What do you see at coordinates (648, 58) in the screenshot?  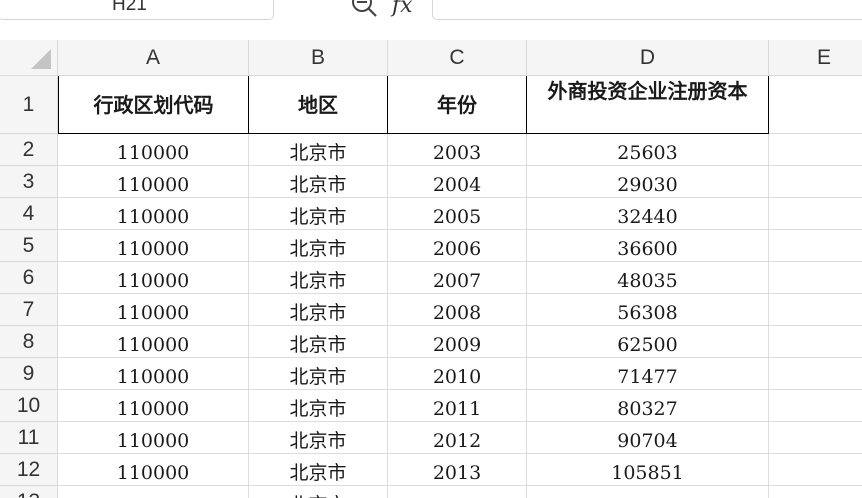 I see `column-header-d: D` at bounding box center [648, 58].